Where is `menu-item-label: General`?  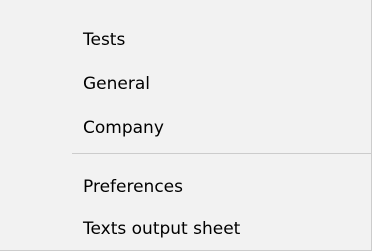 menu-item-label: General is located at coordinates (116, 84).